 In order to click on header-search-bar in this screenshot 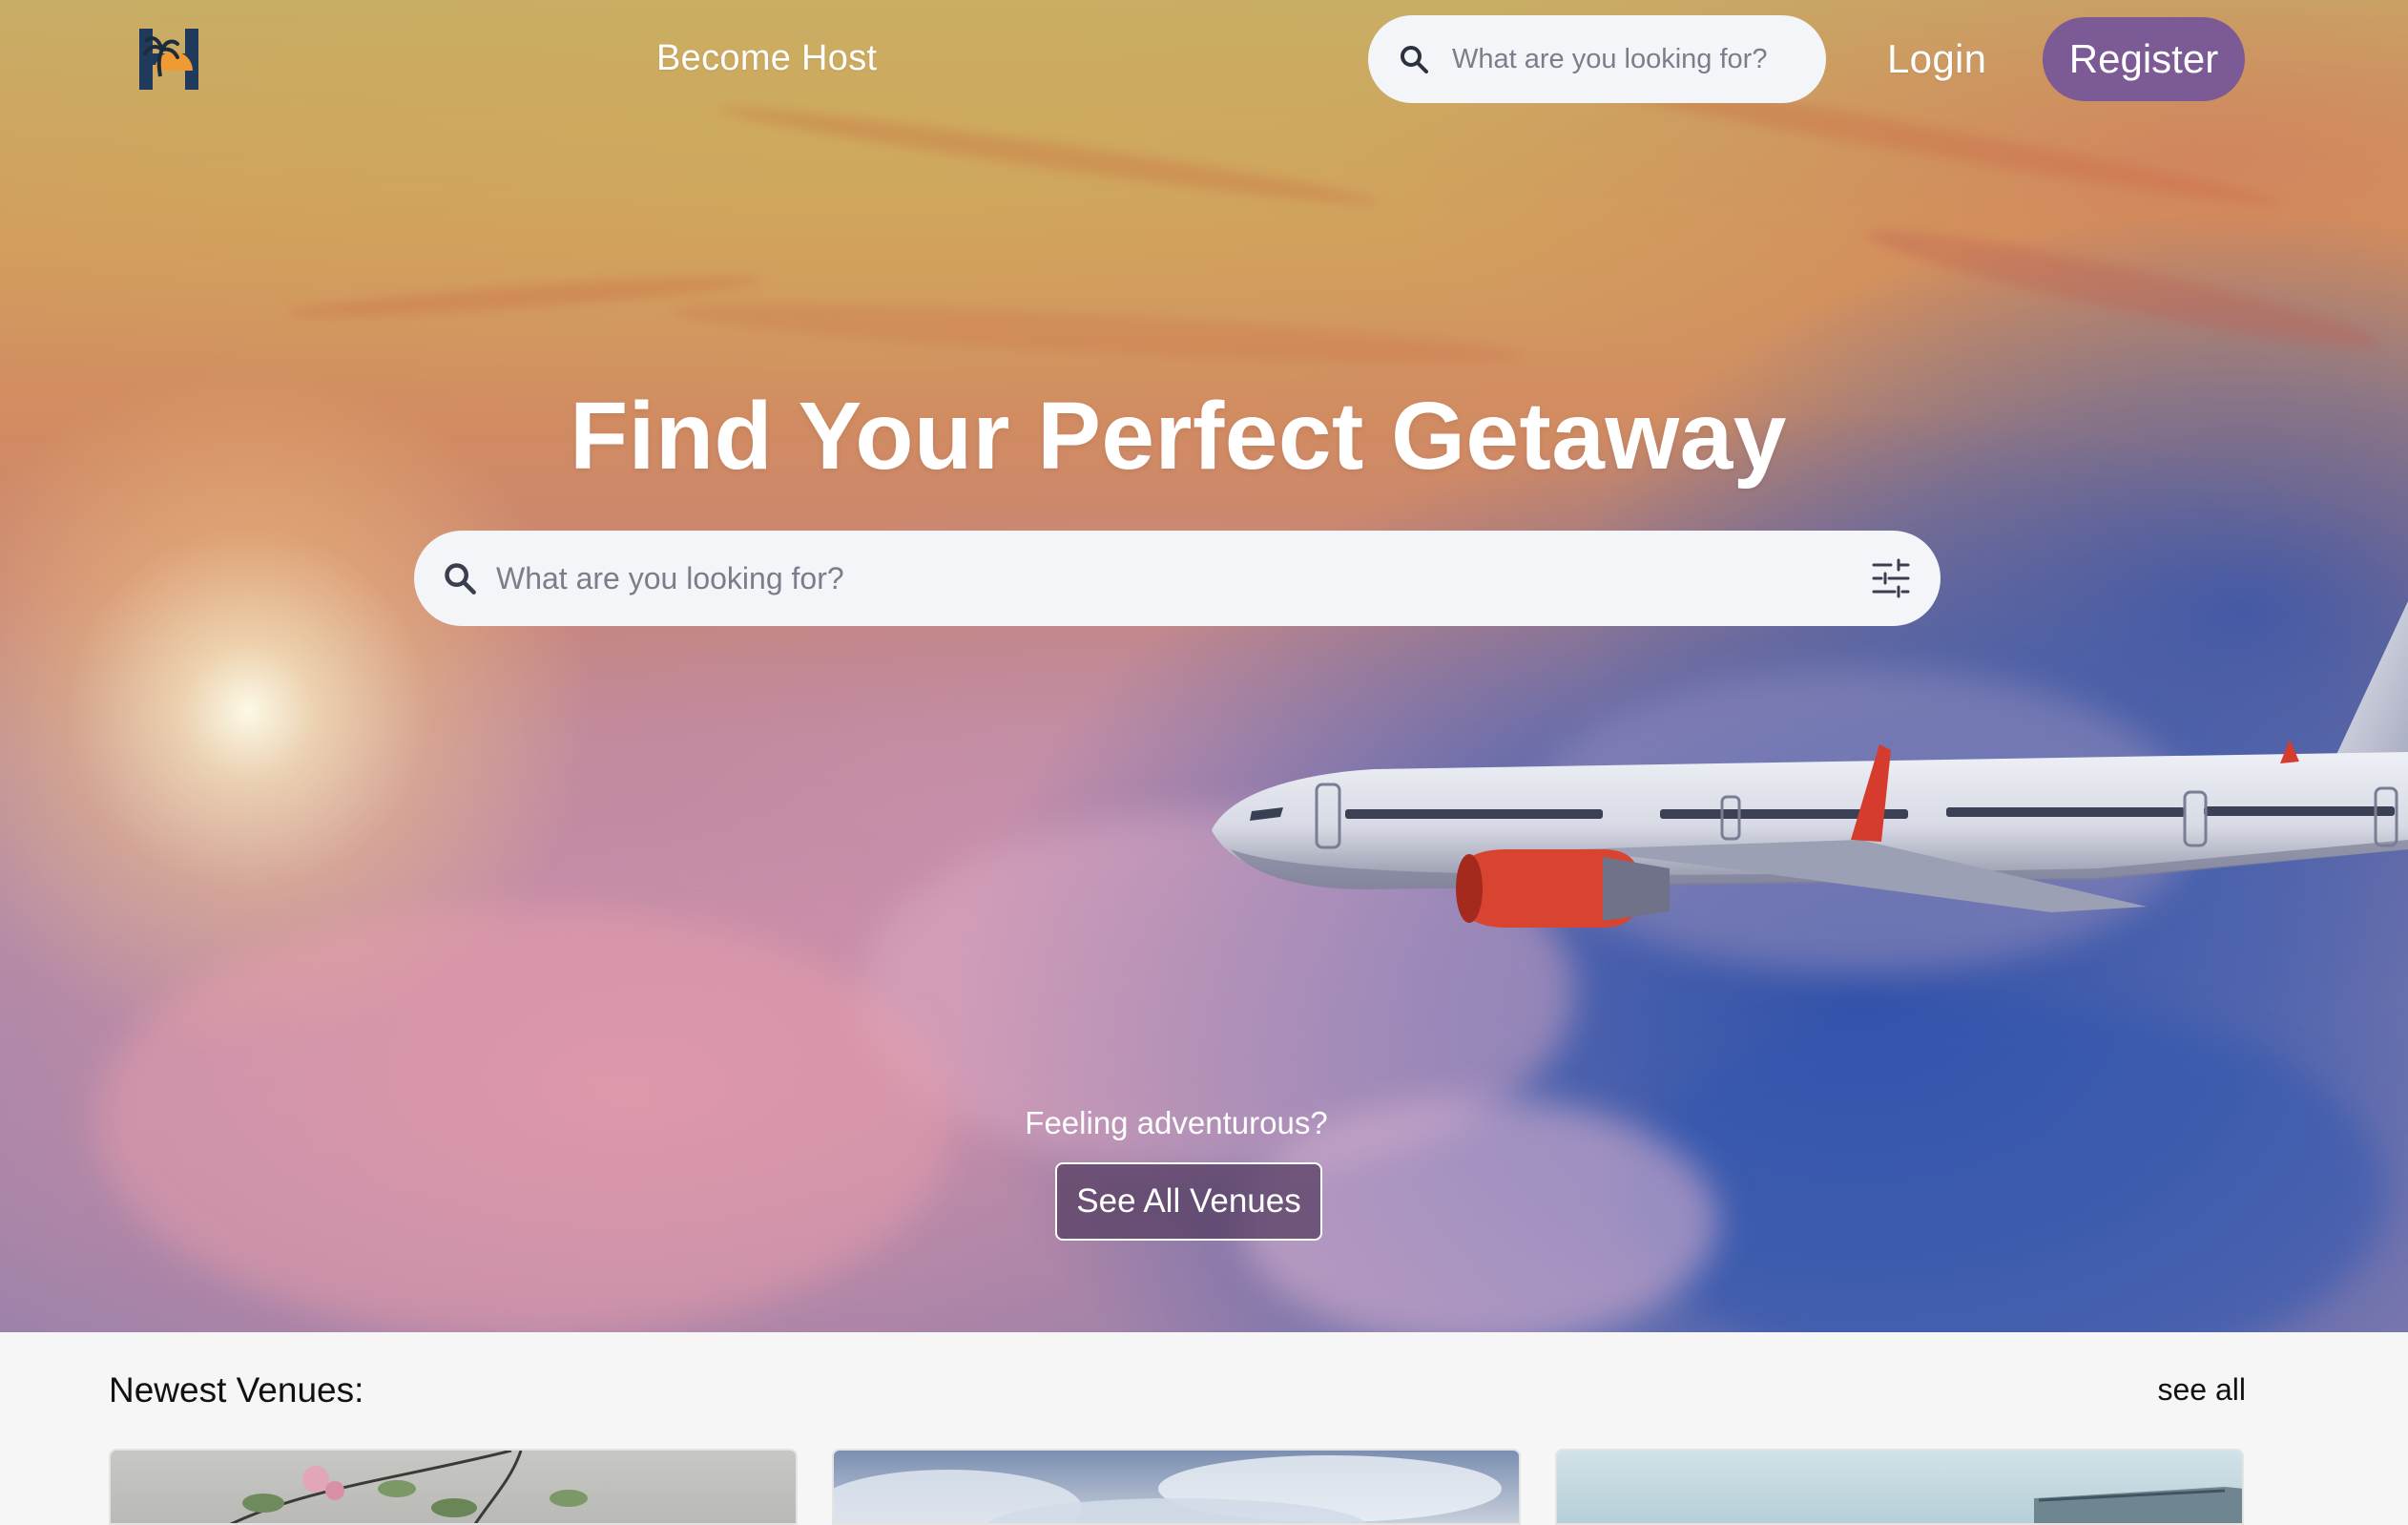, I will do `click(1597, 59)`.